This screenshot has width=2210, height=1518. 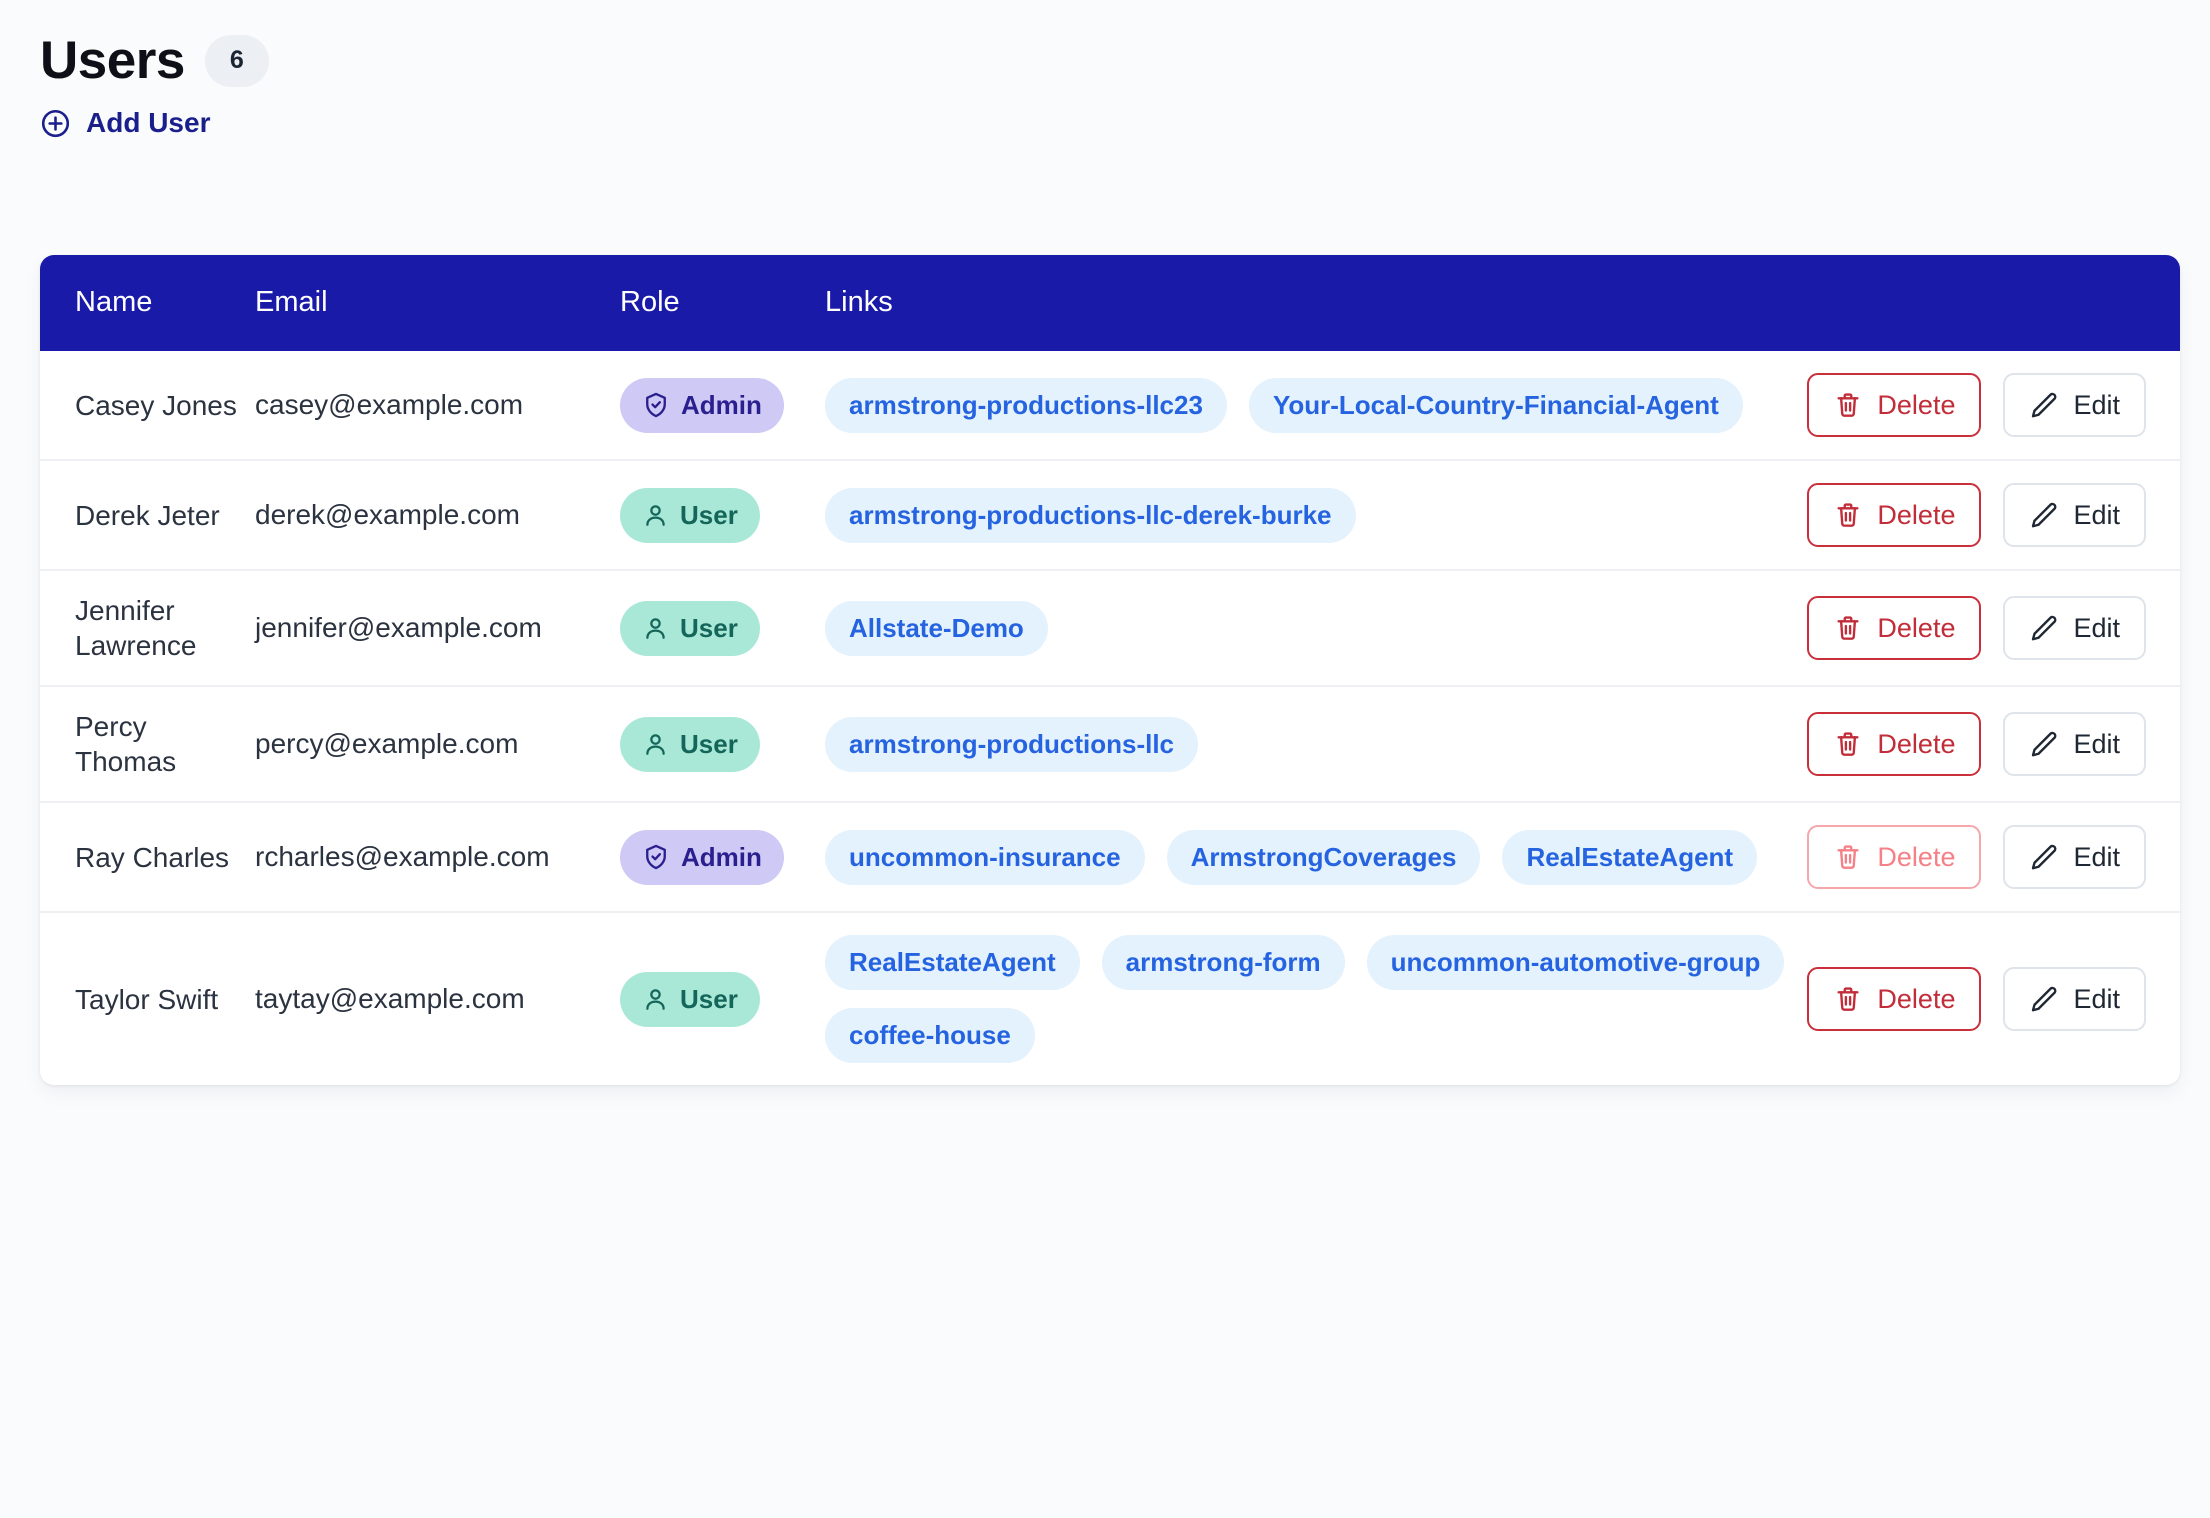 What do you see at coordinates (126, 744) in the screenshot?
I see `cell-name: Percy Thomas` at bounding box center [126, 744].